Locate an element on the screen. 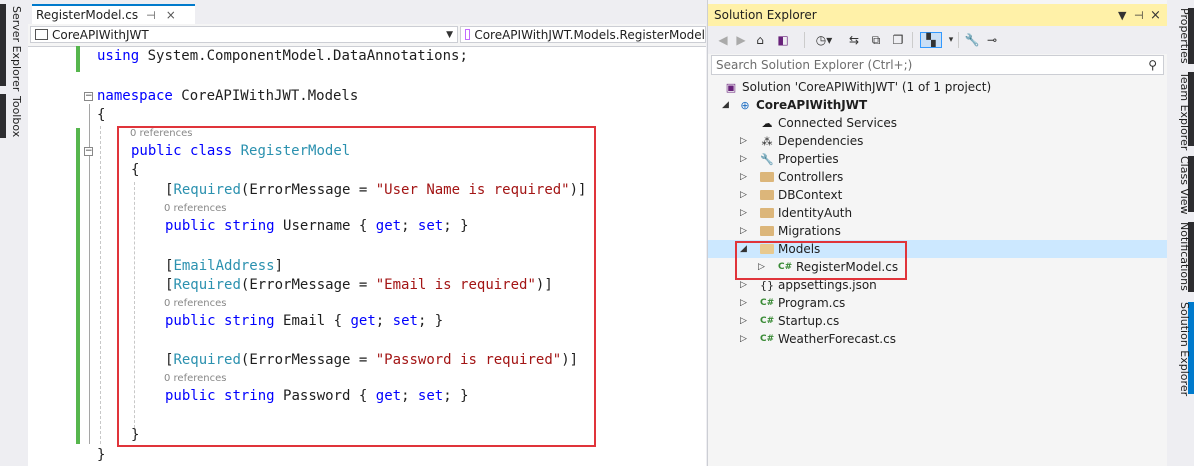 Image resolution: width=1194 pixels, height=466 pixels. document-tab-registermodel: RegisterModel.cs ⊣ × is located at coordinates (113, 14).